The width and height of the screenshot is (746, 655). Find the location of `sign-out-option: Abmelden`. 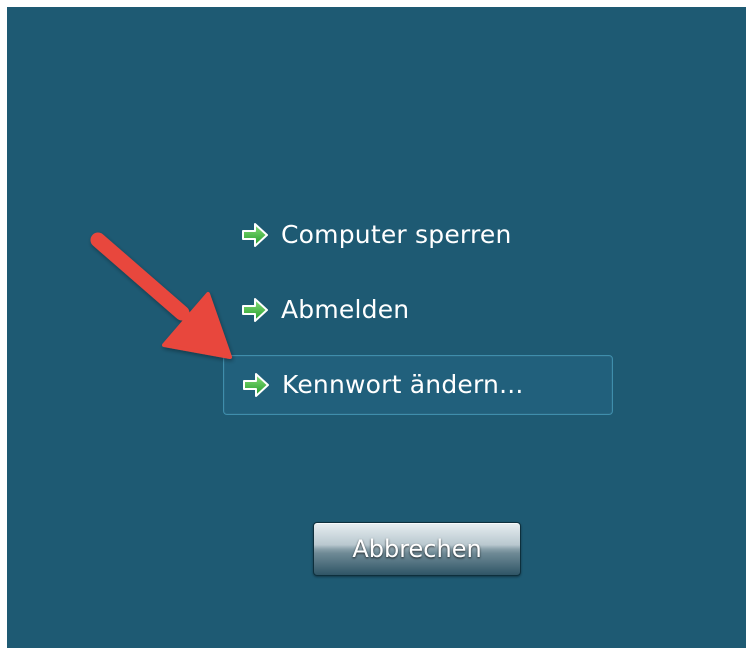

sign-out-option: Abmelden is located at coordinates (418, 310).